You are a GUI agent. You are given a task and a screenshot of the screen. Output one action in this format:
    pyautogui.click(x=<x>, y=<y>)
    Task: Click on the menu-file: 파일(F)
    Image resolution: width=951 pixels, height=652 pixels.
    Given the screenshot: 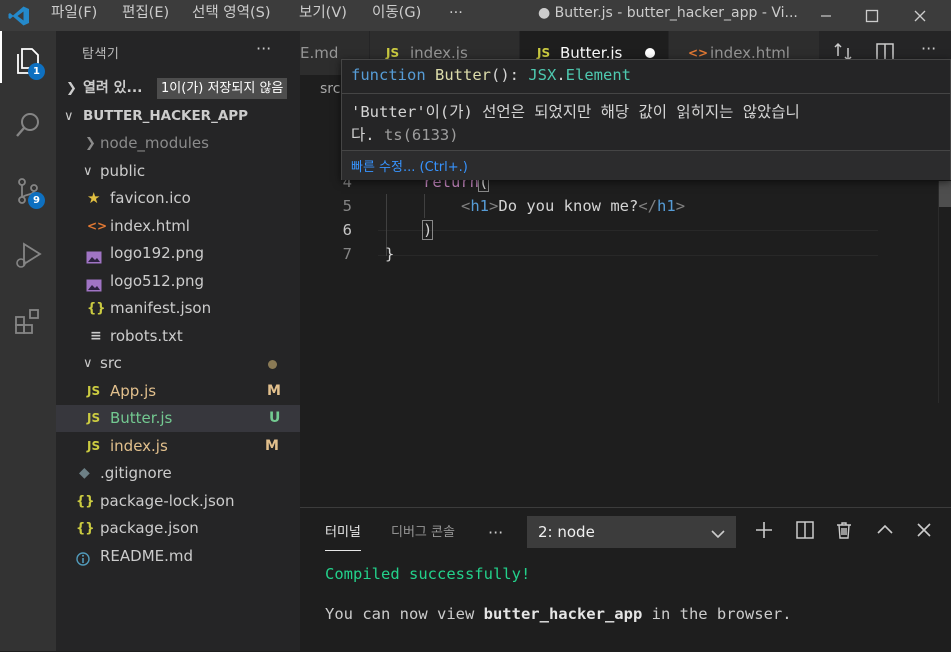 What is the action you would take?
    pyautogui.click(x=74, y=15)
    